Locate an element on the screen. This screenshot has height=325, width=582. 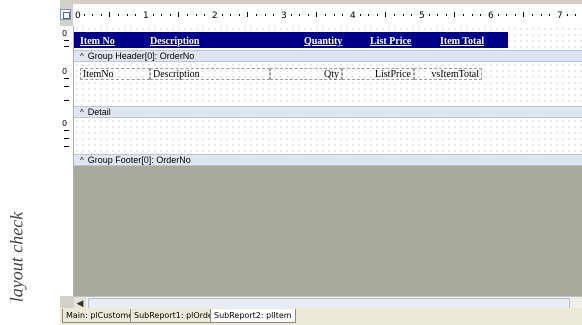
group-footer-label: Group Footer[0]: OrderNo is located at coordinates (139, 160).